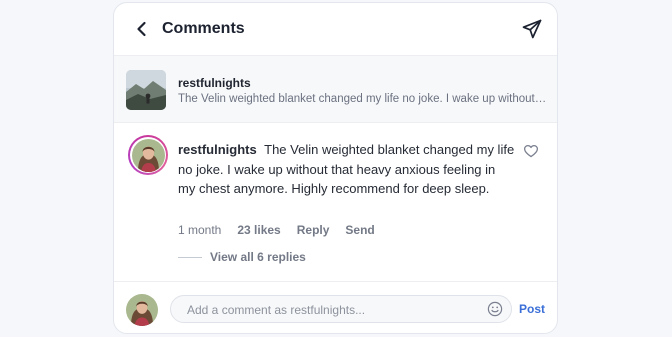  What do you see at coordinates (532, 309) in the screenshot?
I see `post-button: Post` at bounding box center [532, 309].